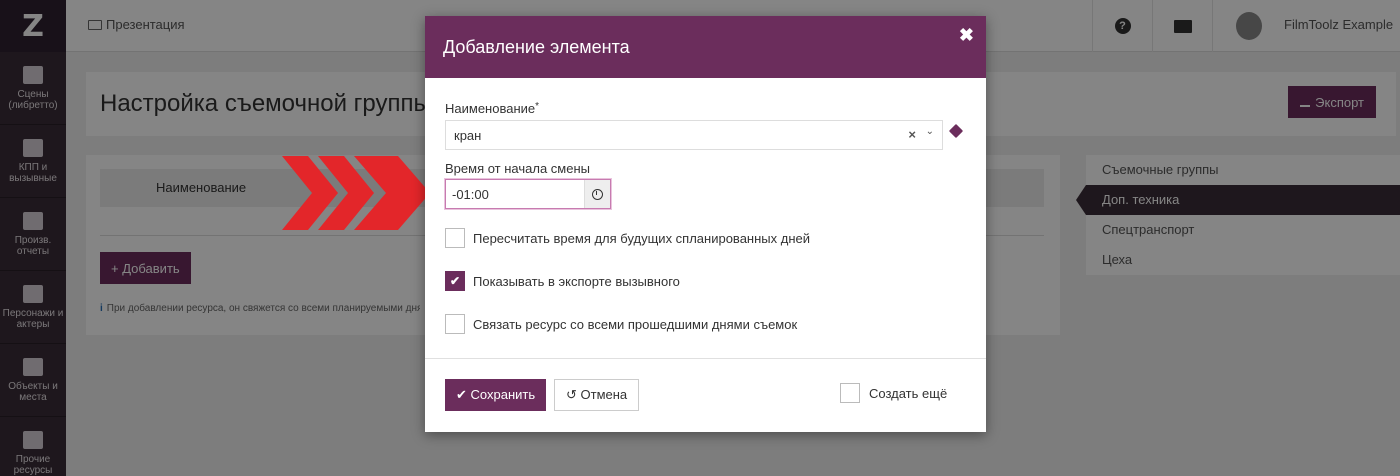 This screenshot has height=476, width=1400. What do you see at coordinates (455, 324) in the screenshot?
I see `link-past-days-checkbox` at bounding box center [455, 324].